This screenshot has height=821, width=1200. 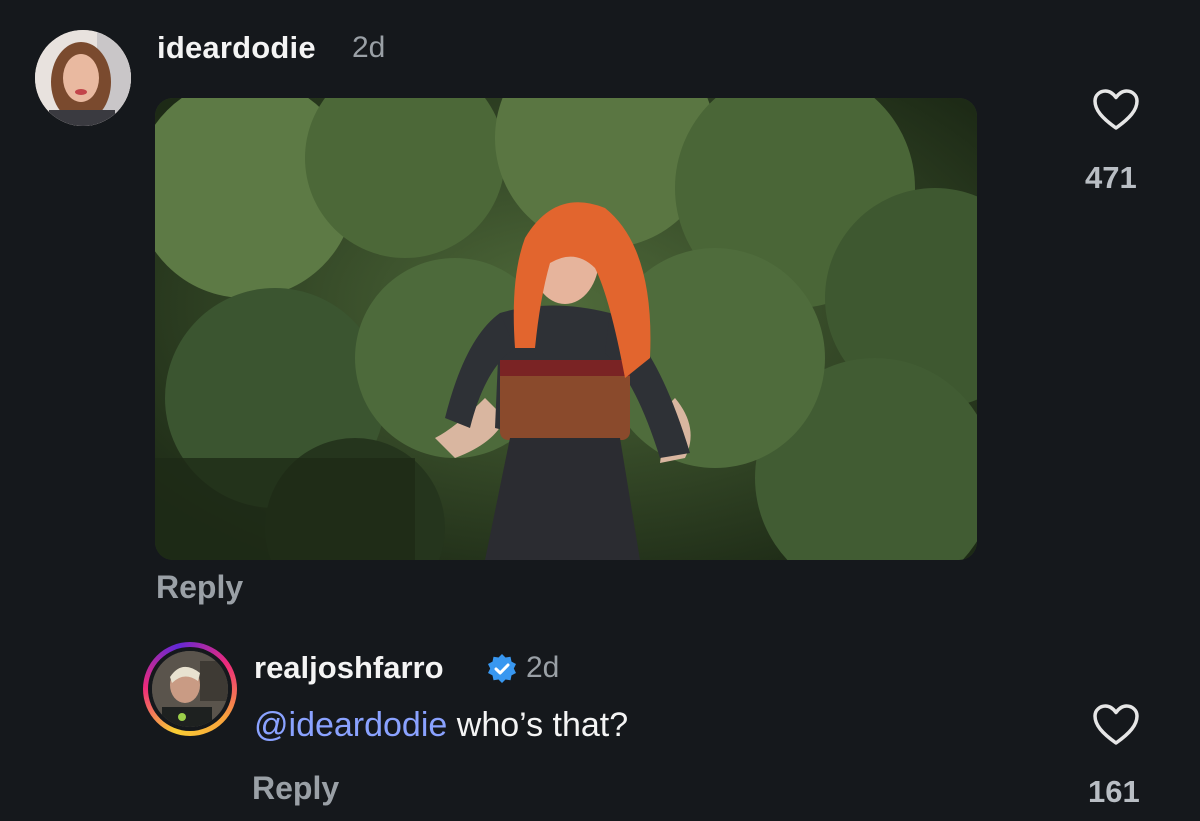 I want to click on avatar-realjoshfarro, so click(x=190, y=689).